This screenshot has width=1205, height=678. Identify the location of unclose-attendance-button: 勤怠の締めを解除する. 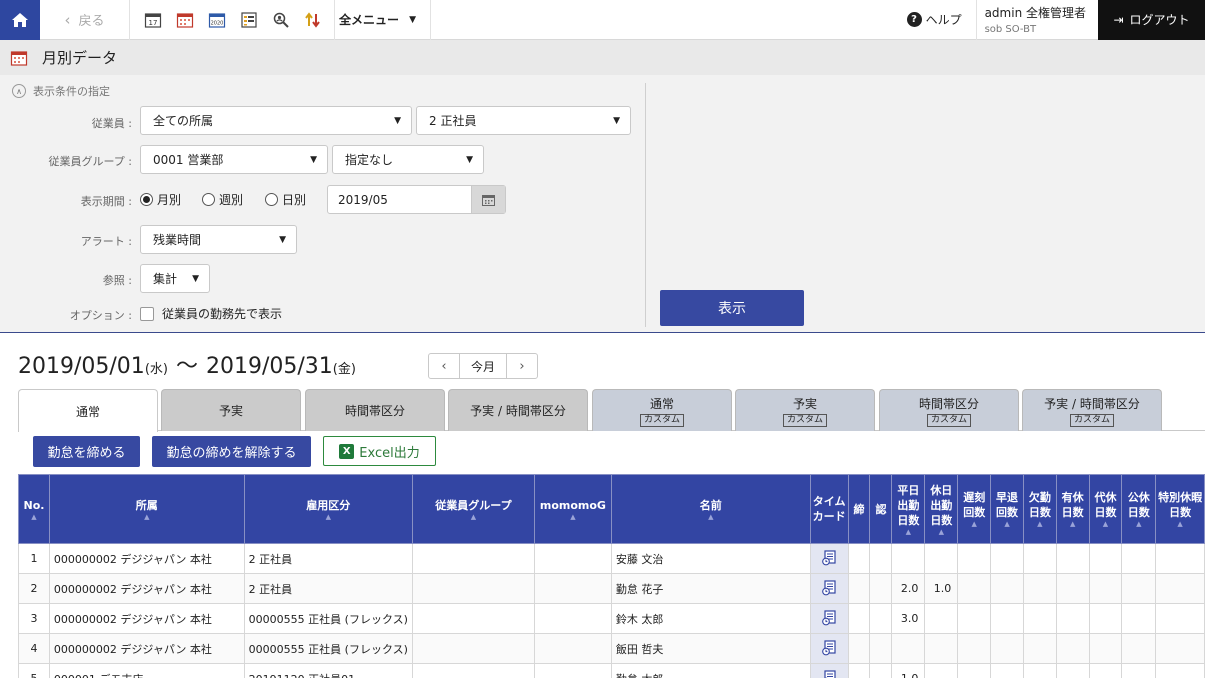
(231, 451).